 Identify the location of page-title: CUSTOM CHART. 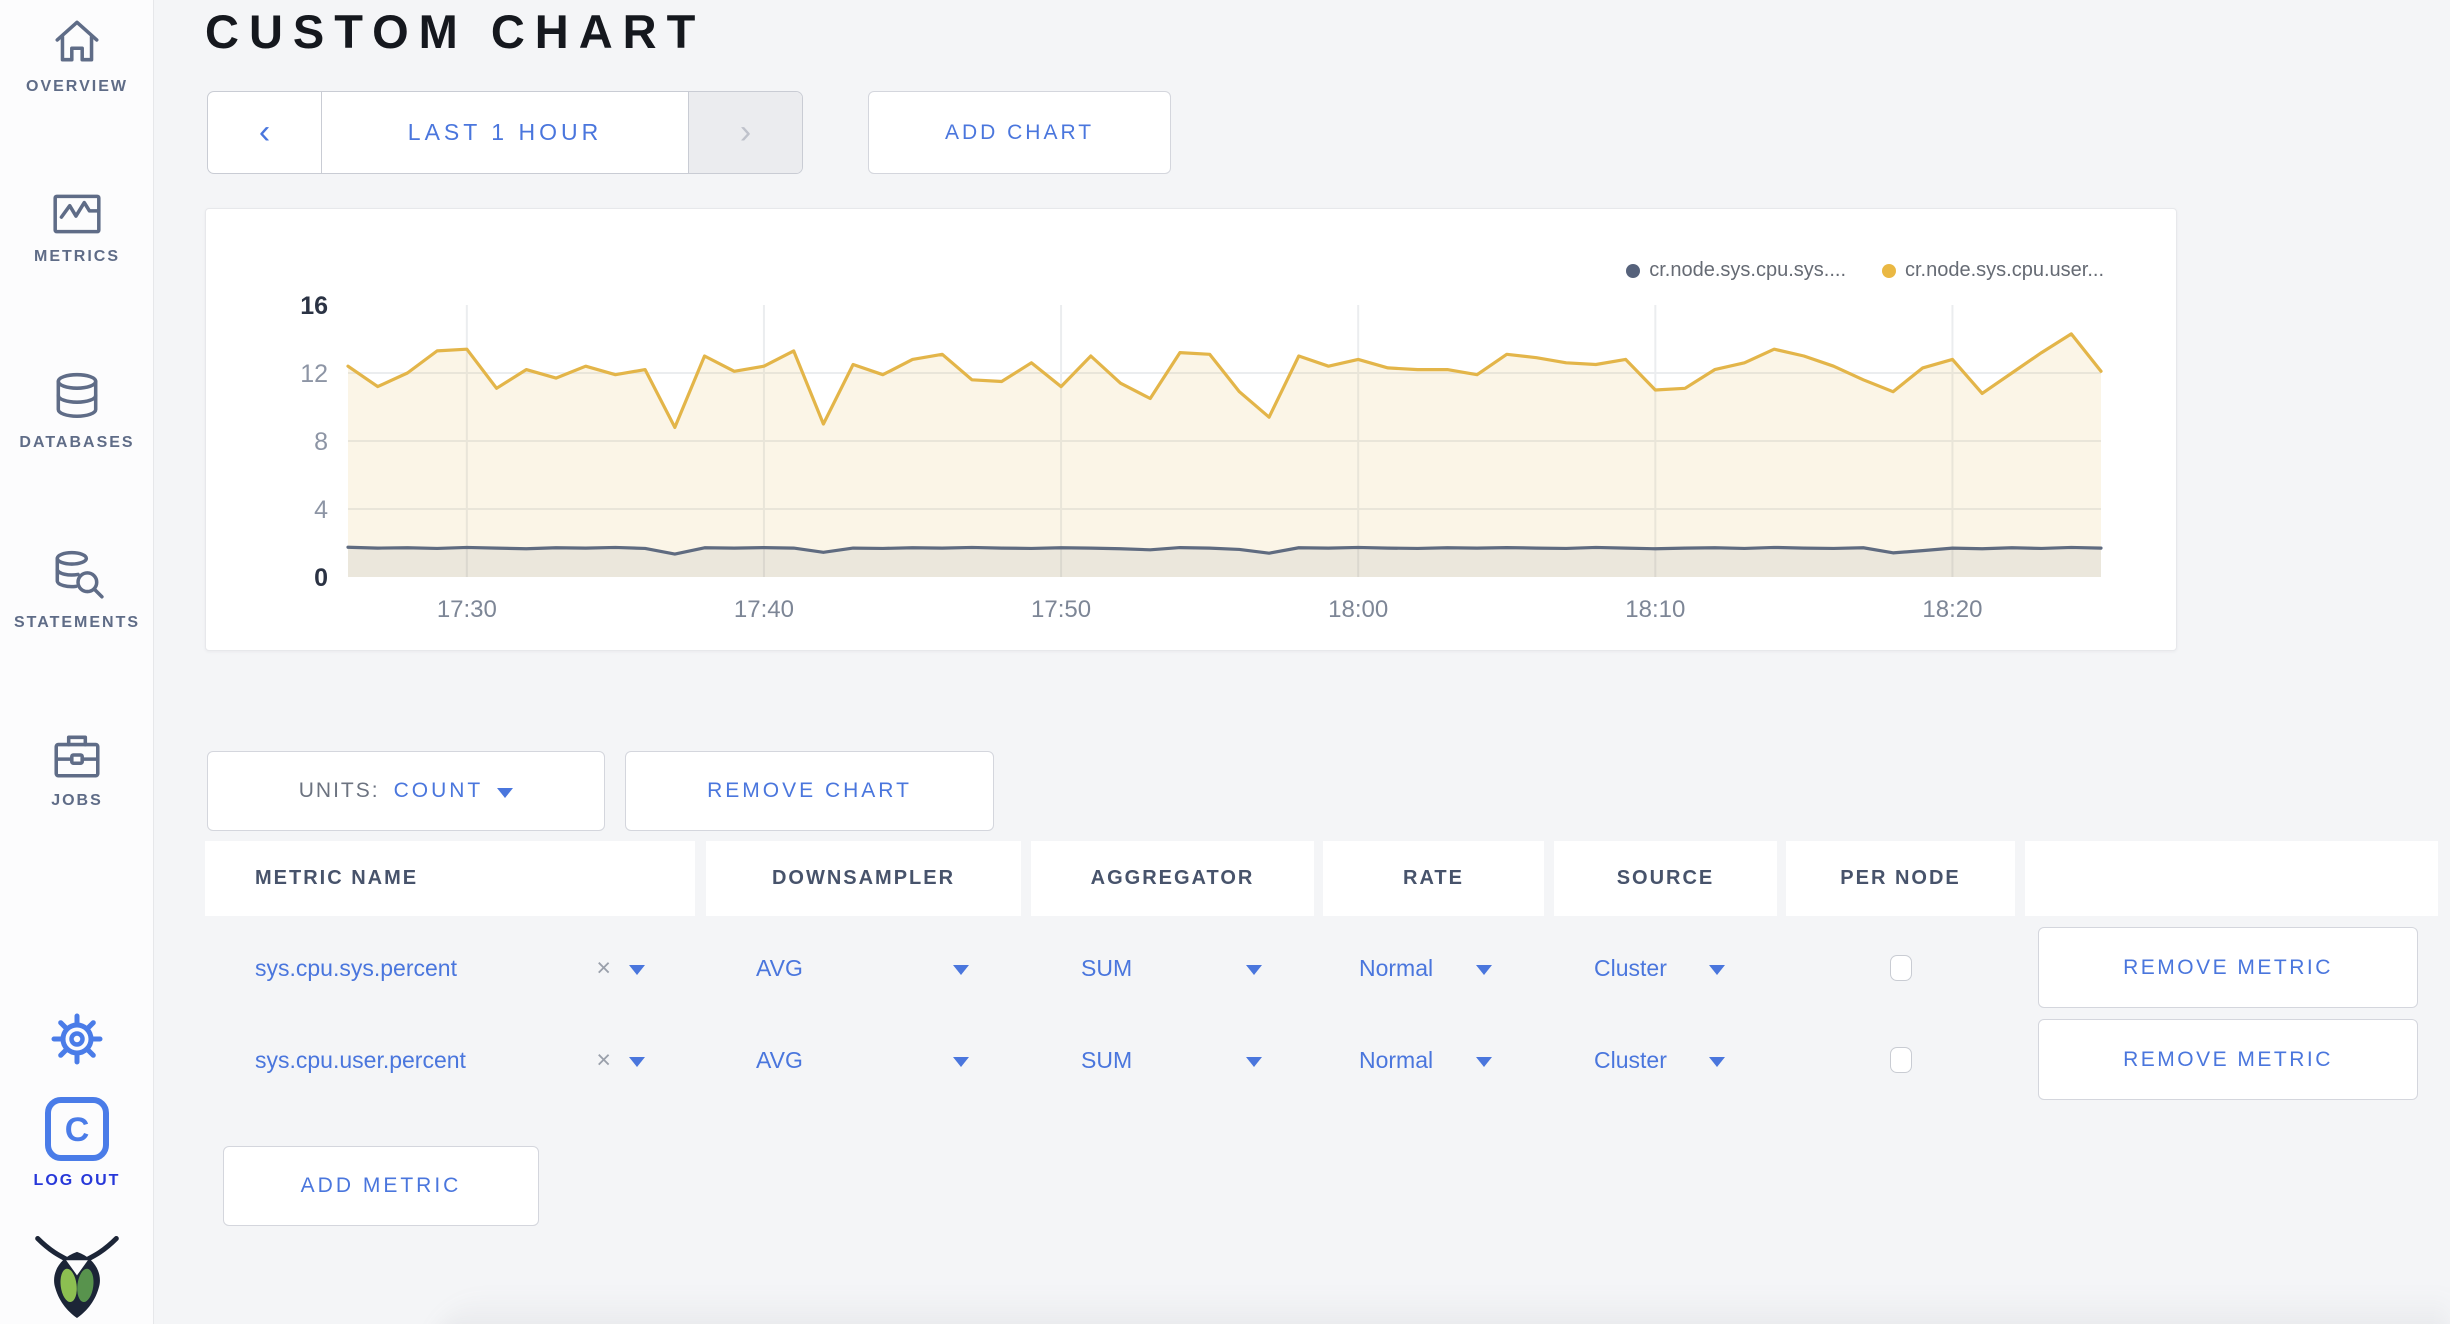
(455, 31).